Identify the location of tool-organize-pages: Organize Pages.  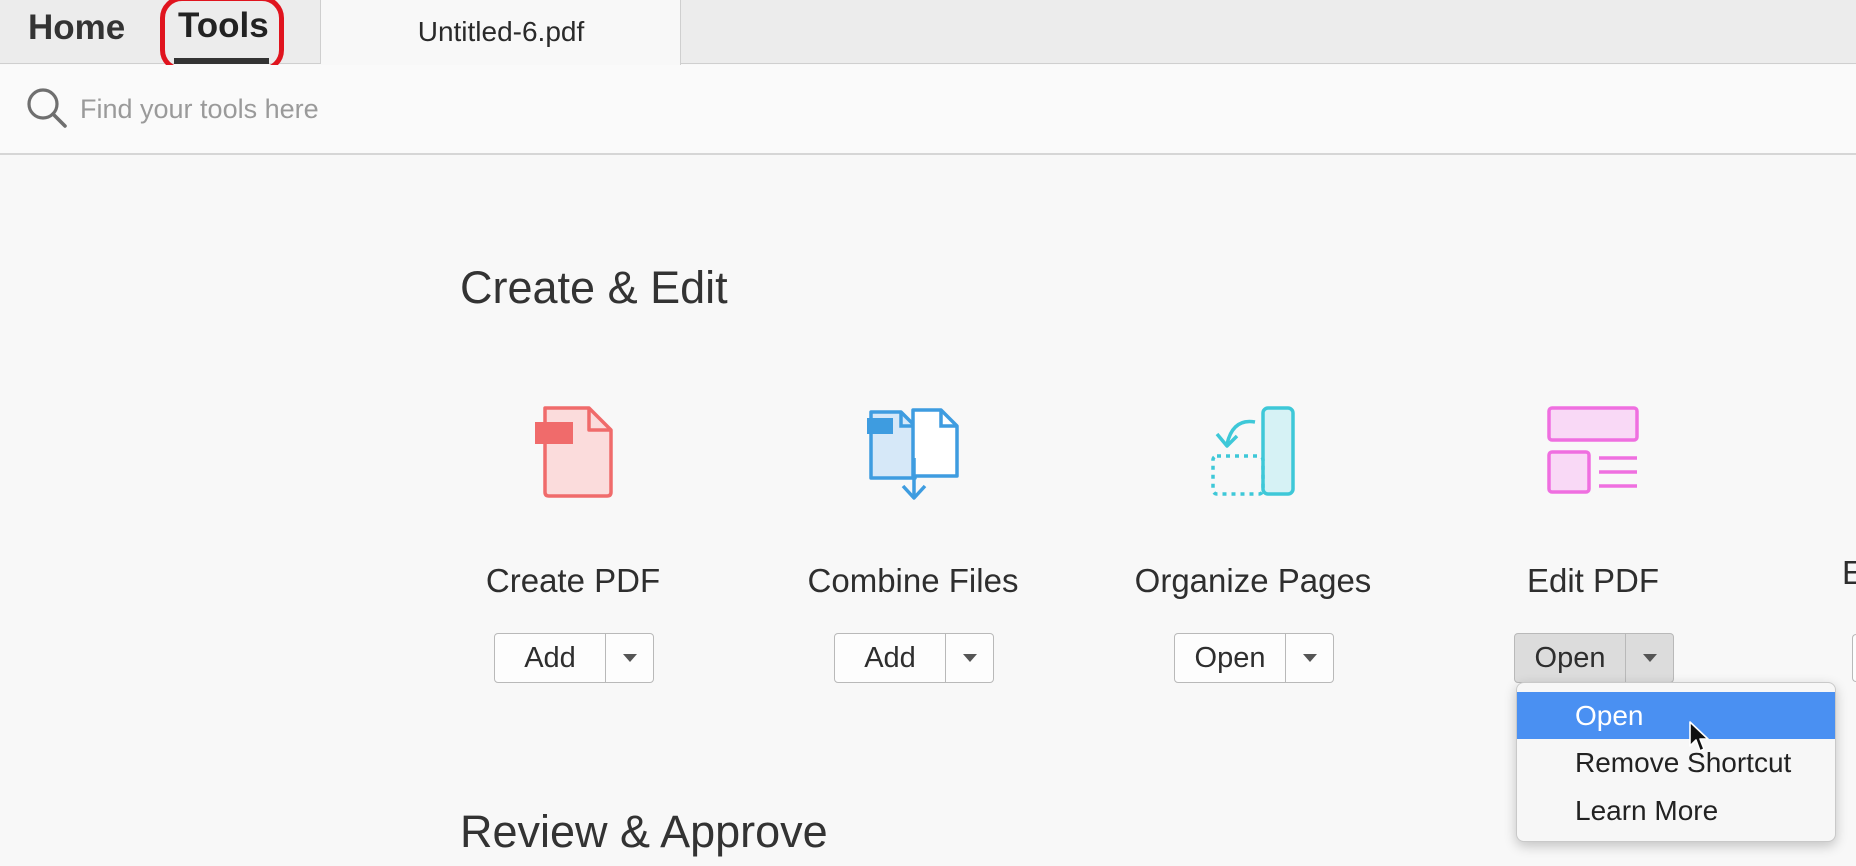
(1253, 500).